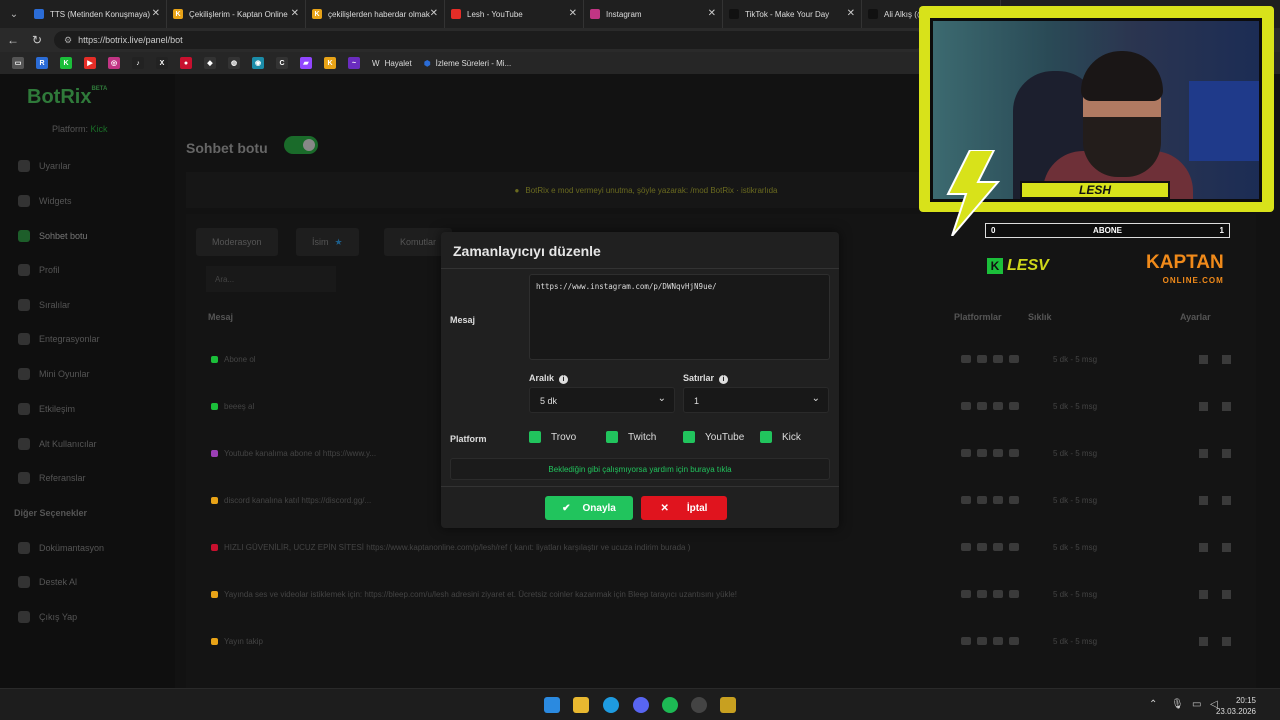  Describe the element at coordinates (258, 63) in the screenshot. I see `bookmark-blue-icon: ◉` at that location.